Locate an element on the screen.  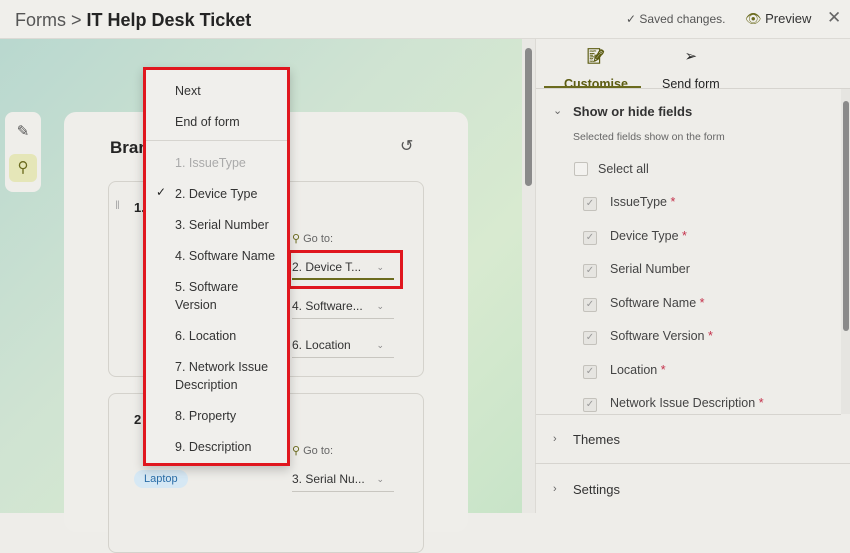
saved-status: ✓ Saved changes. is located at coordinates (675, 19).